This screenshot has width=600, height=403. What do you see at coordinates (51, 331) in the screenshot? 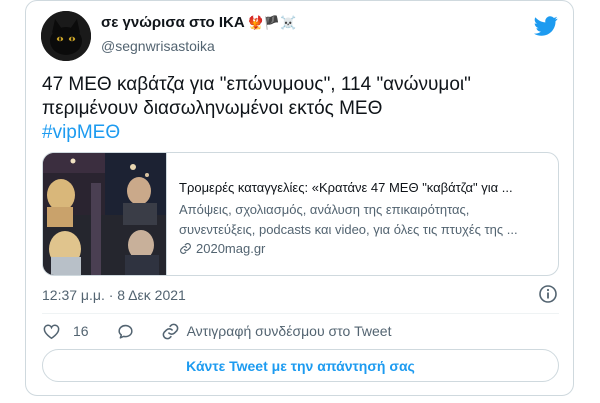
I see `heart-icon` at bounding box center [51, 331].